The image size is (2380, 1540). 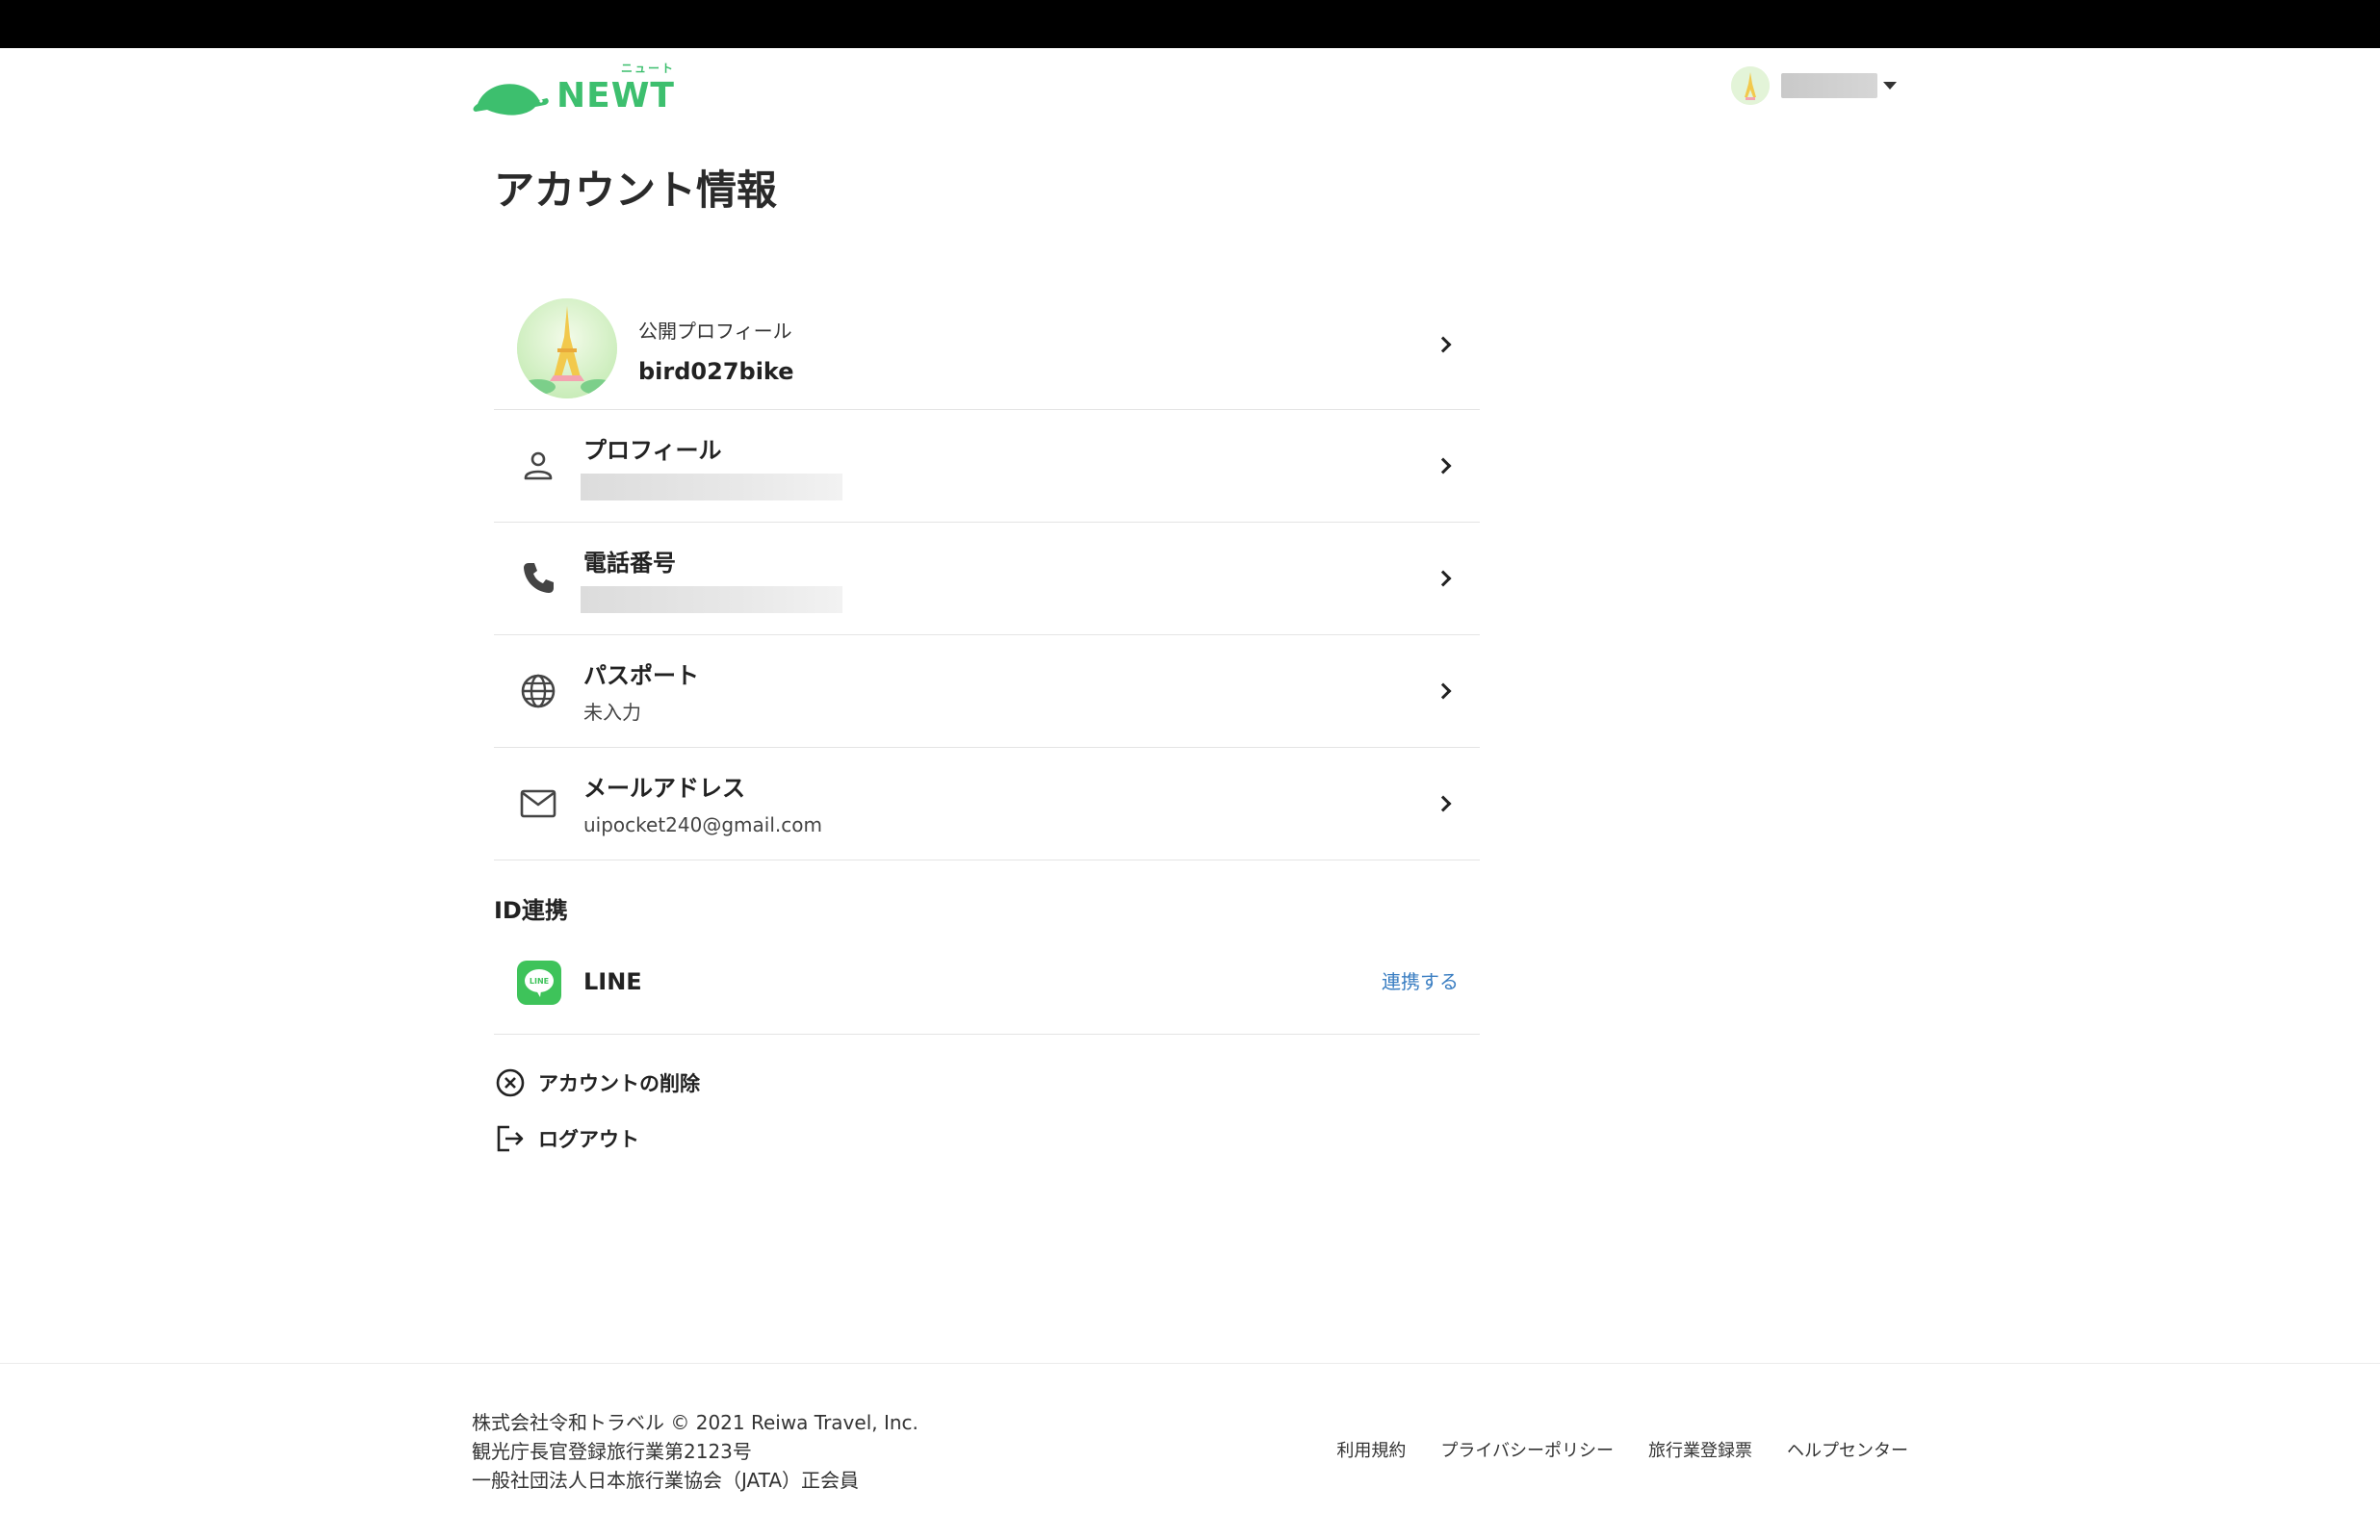 What do you see at coordinates (987, 989) in the screenshot?
I see `line-link-row: LINE LINE 連携する` at bounding box center [987, 989].